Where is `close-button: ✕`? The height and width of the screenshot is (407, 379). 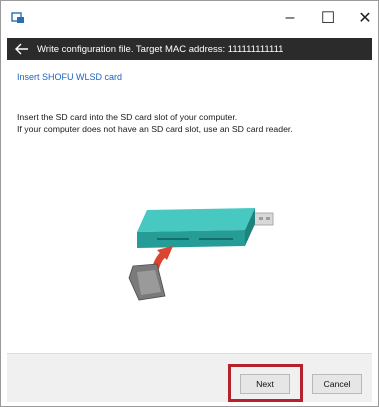
close-button: ✕ is located at coordinates (362, 17).